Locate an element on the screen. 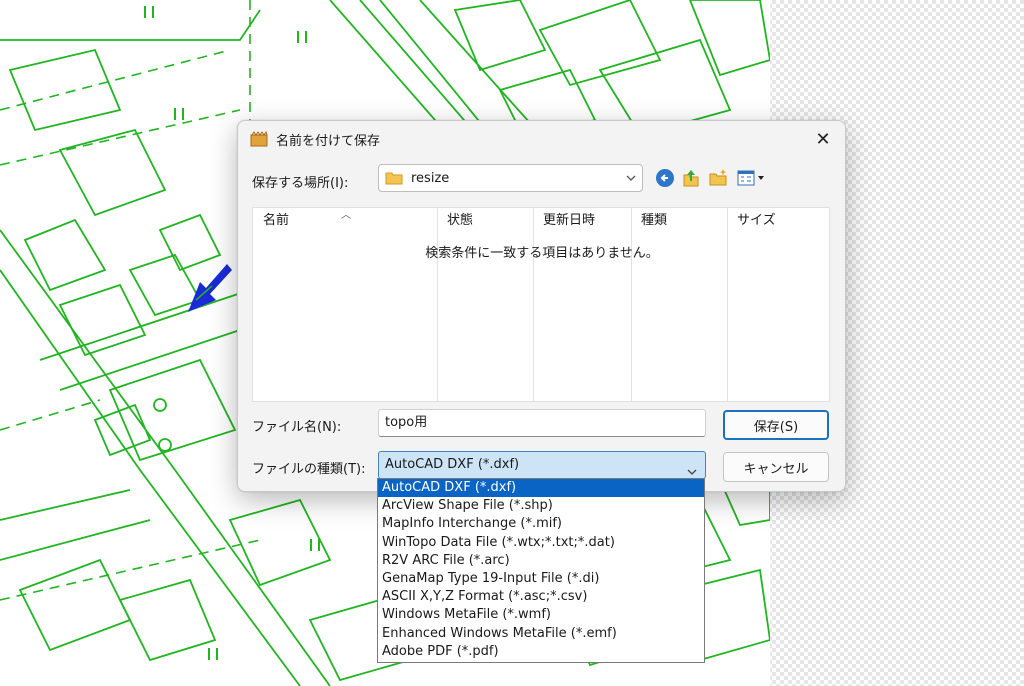 This screenshot has width=1024, height=686. column-header-type: 種類 is located at coordinates (679, 221).